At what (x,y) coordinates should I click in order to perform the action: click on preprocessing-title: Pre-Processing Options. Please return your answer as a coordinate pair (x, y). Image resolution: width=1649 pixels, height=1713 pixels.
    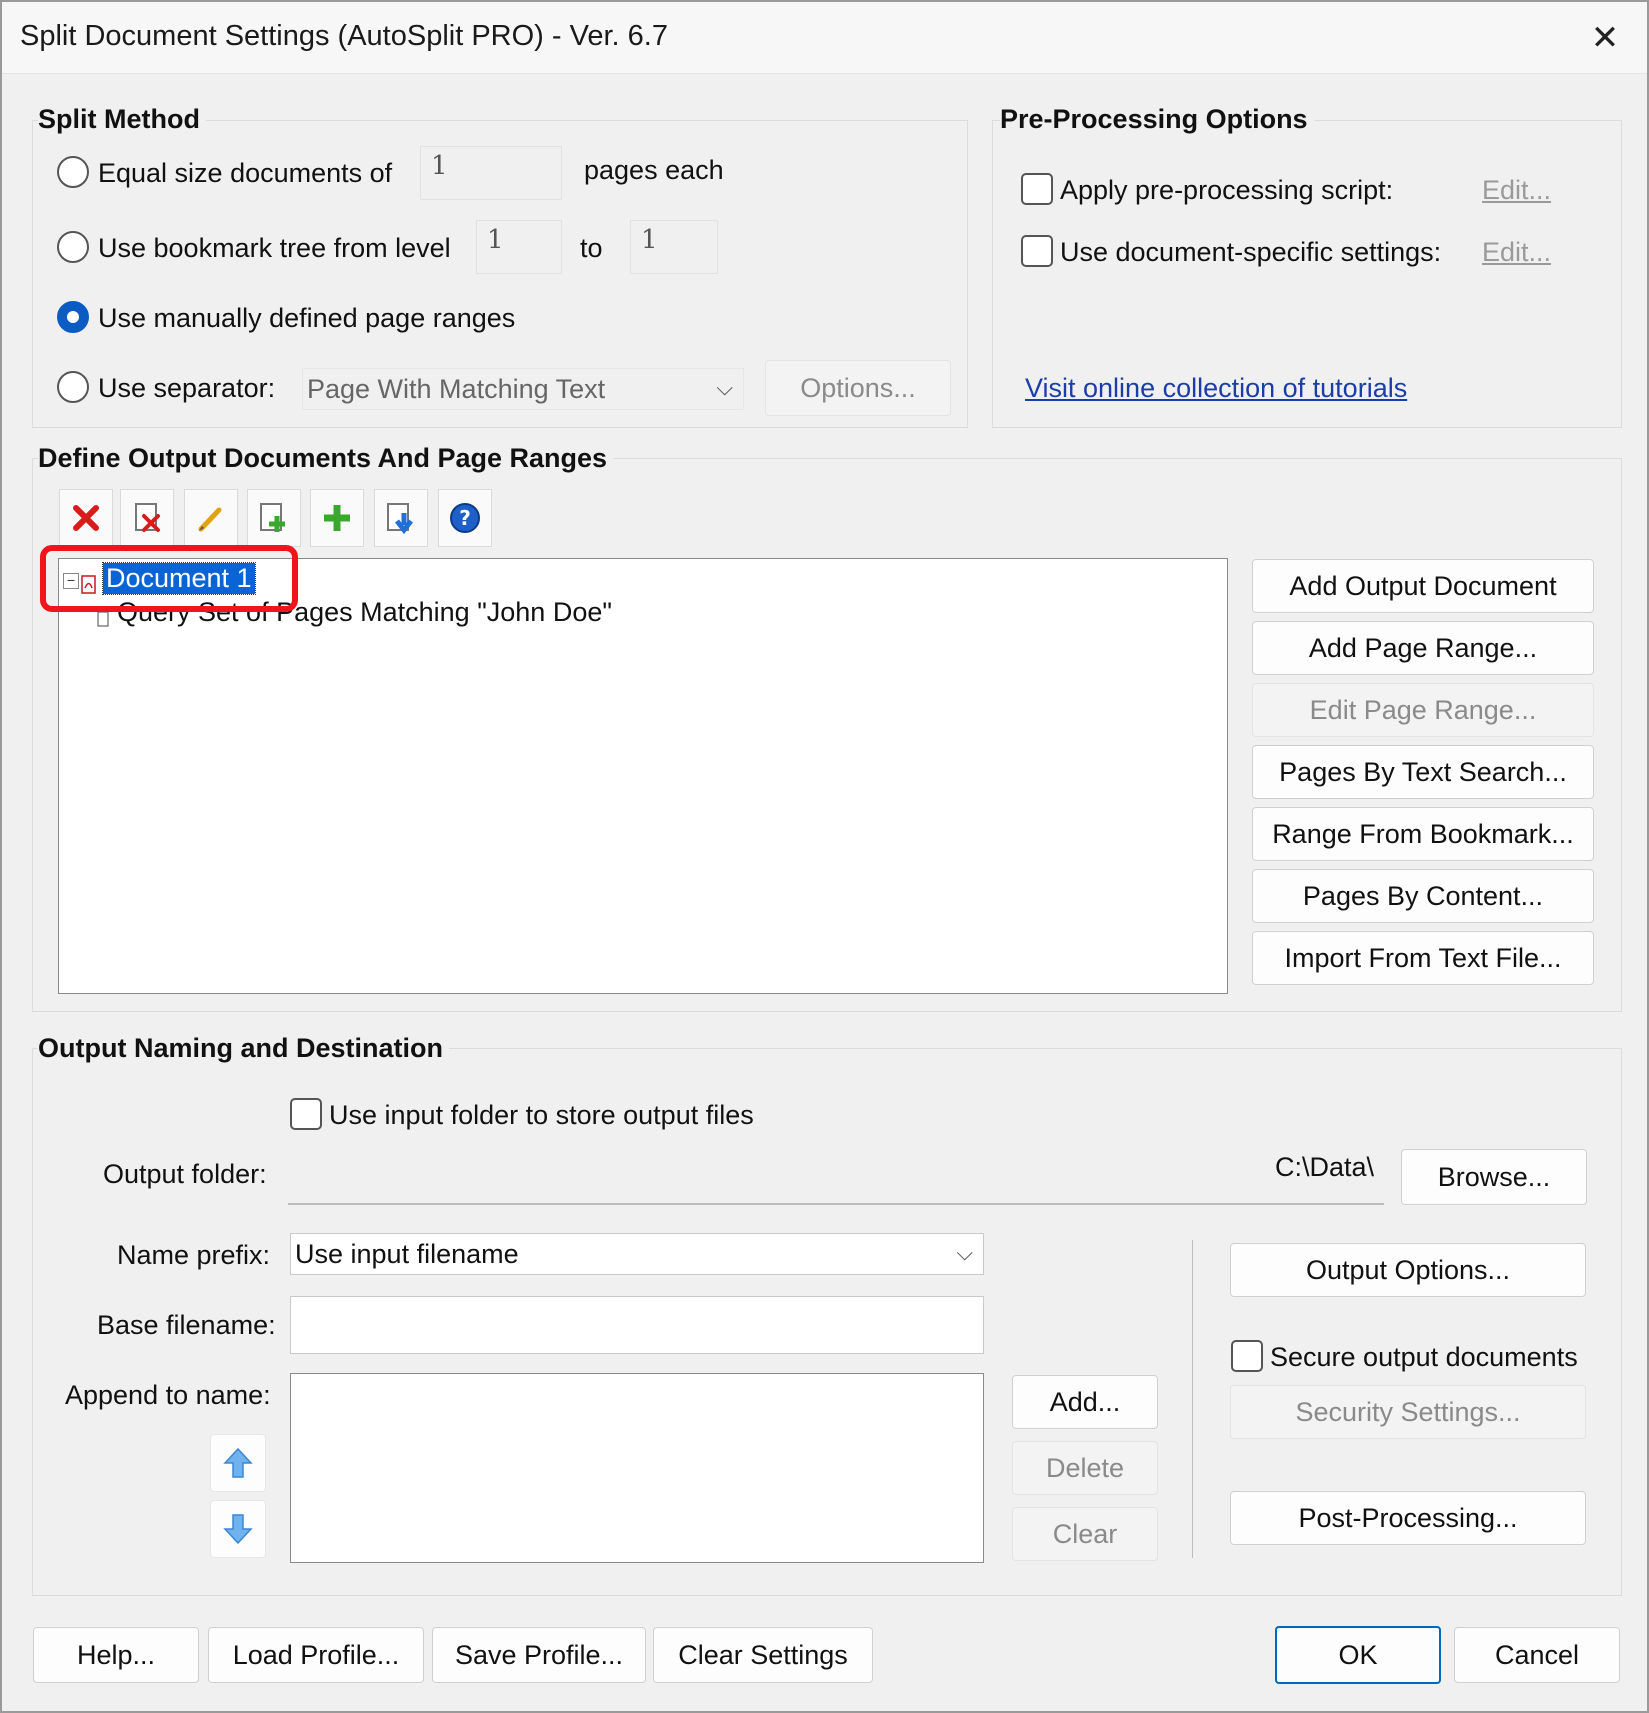
    Looking at the image, I should click on (1157, 119).